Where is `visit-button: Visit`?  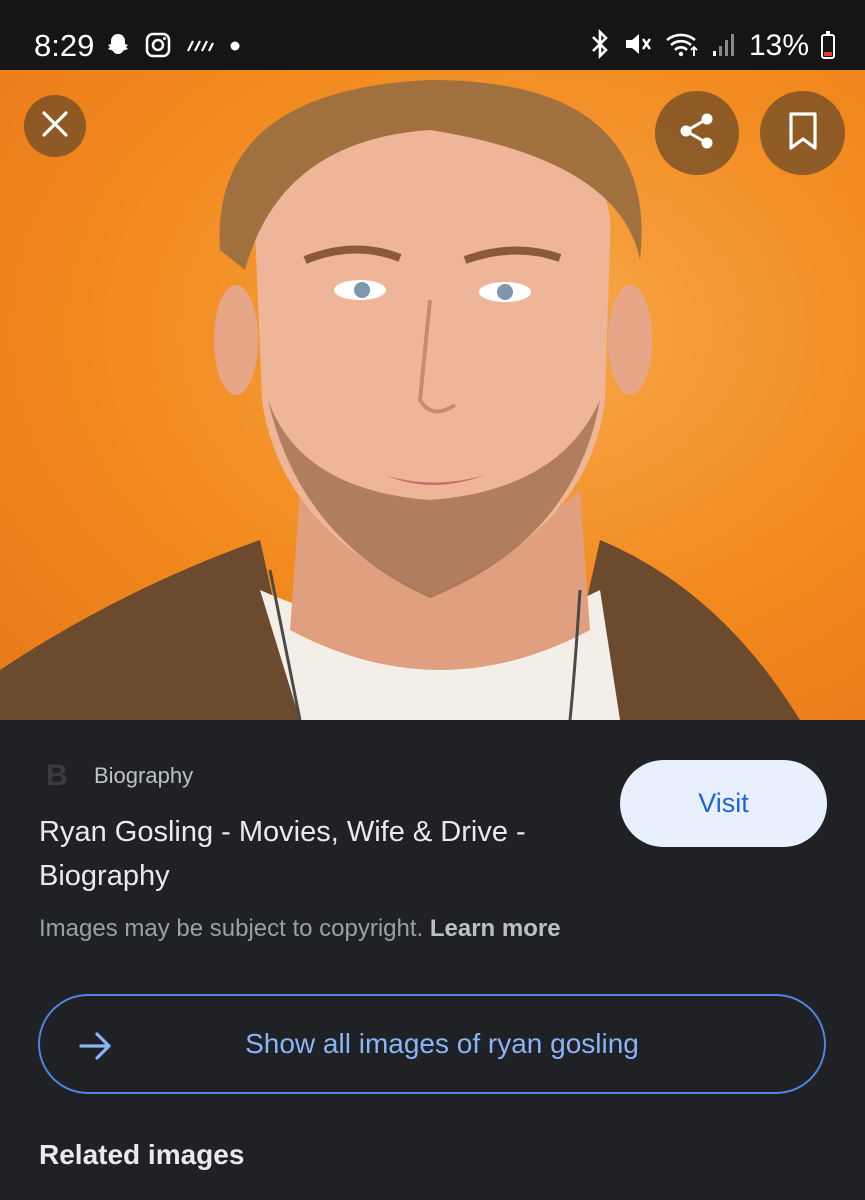 visit-button: Visit is located at coordinates (723, 803).